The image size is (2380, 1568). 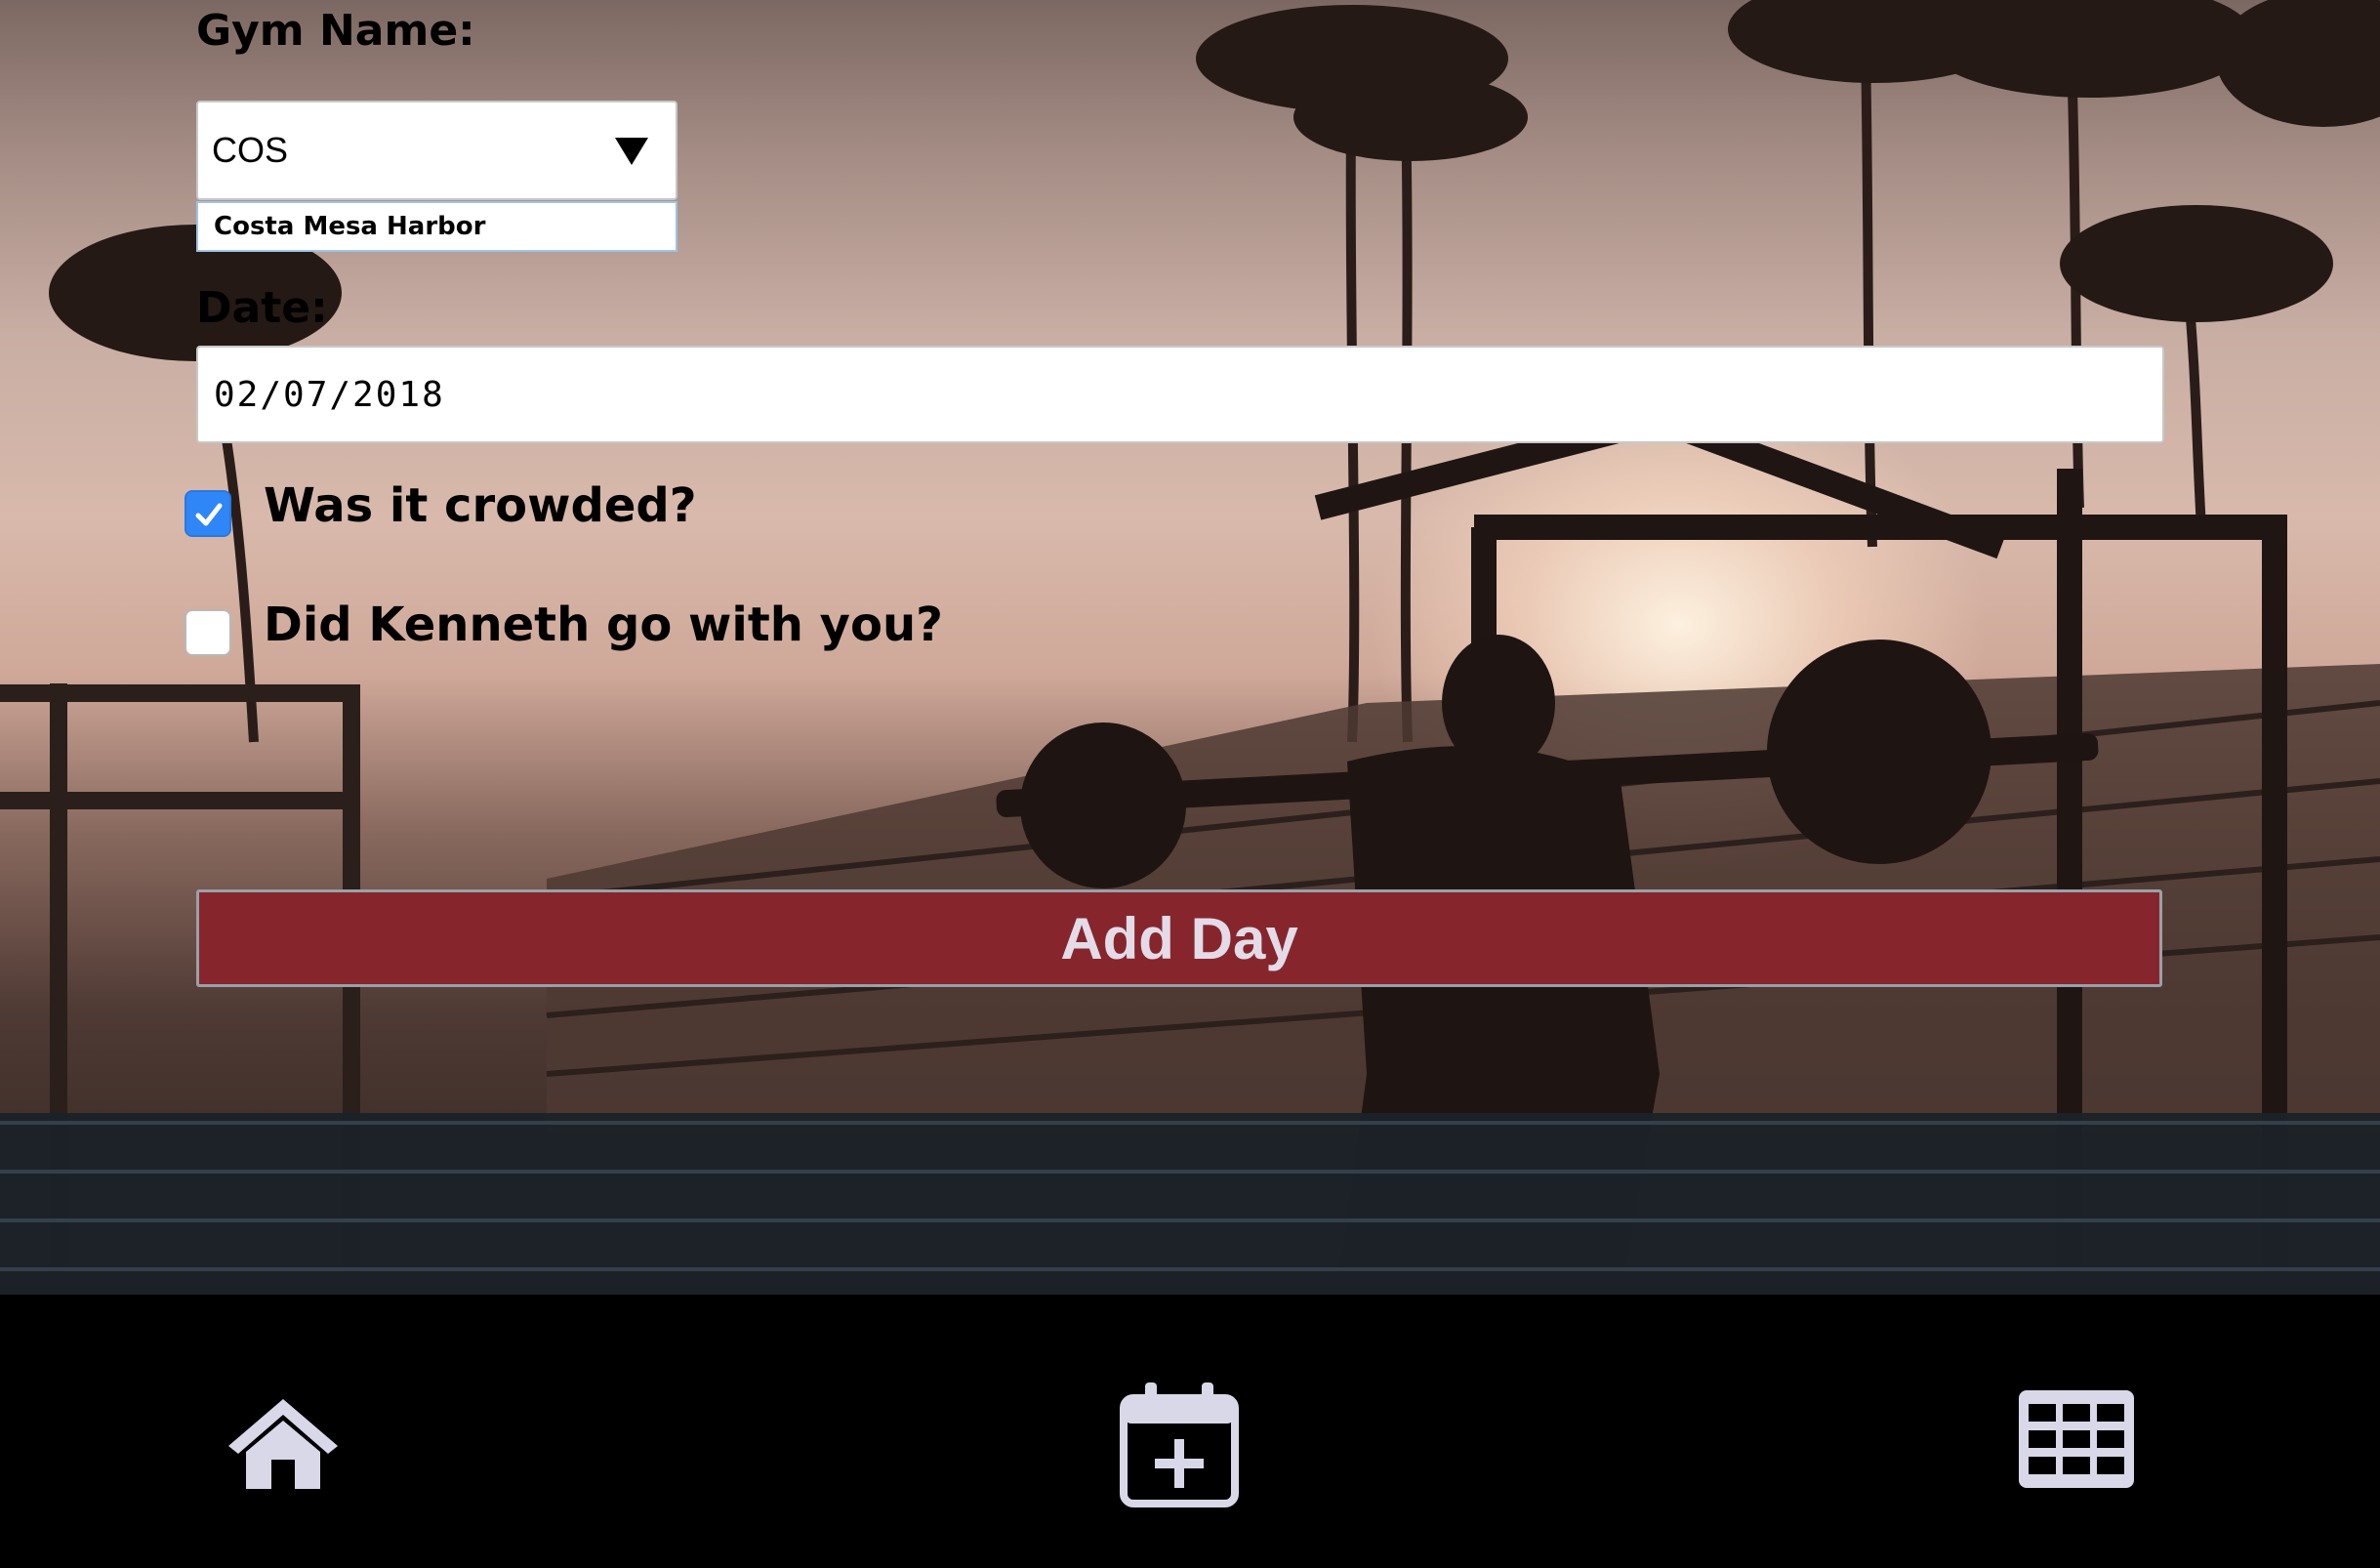 What do you see at coordinates (436, 151) in the screenshot?
I see `gym-name-select: COS` at bounding box center [436, 151].